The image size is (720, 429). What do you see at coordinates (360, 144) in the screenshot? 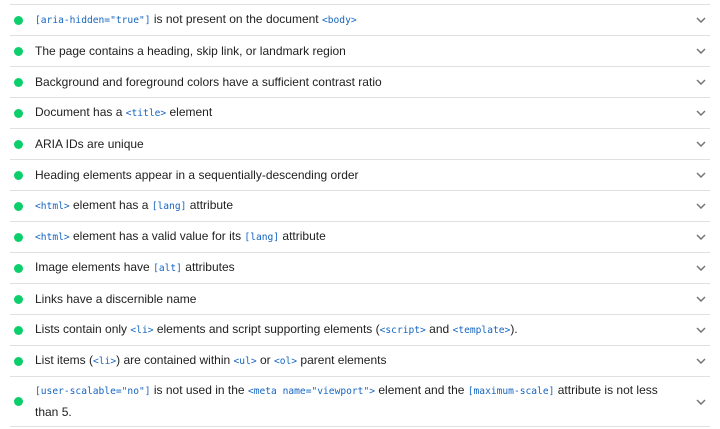
I see `audit-row: ARIA IDs are unique` at bounding box center [360, 144].